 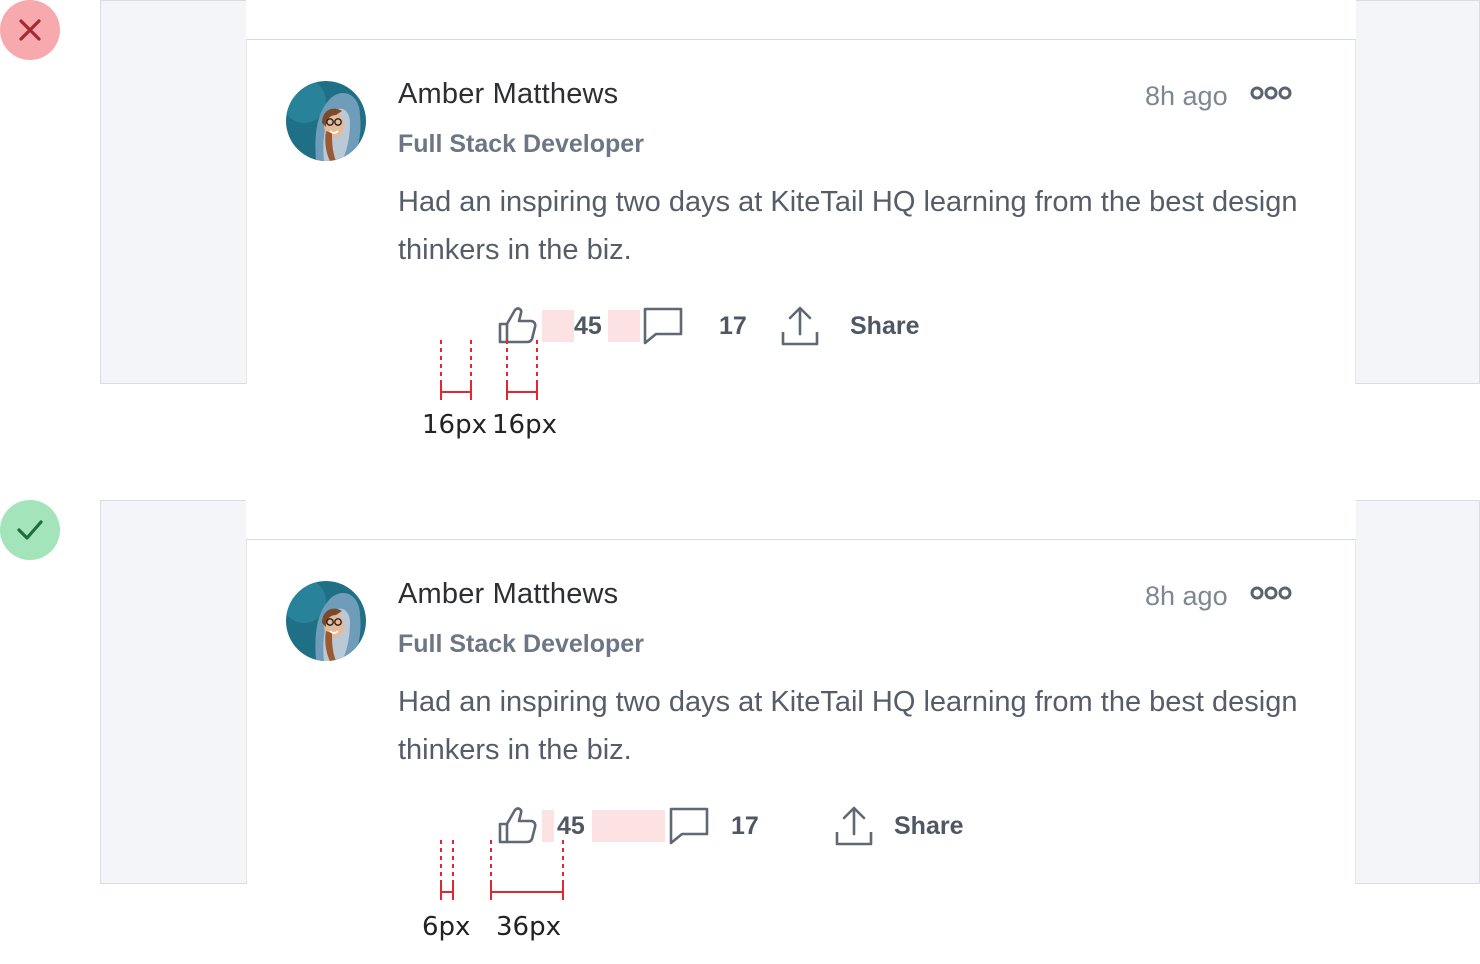 What do you see at coordinates (446, 927) in the screenshot?
I see `measurement-label: 6px` at bounding box center [446, 927].